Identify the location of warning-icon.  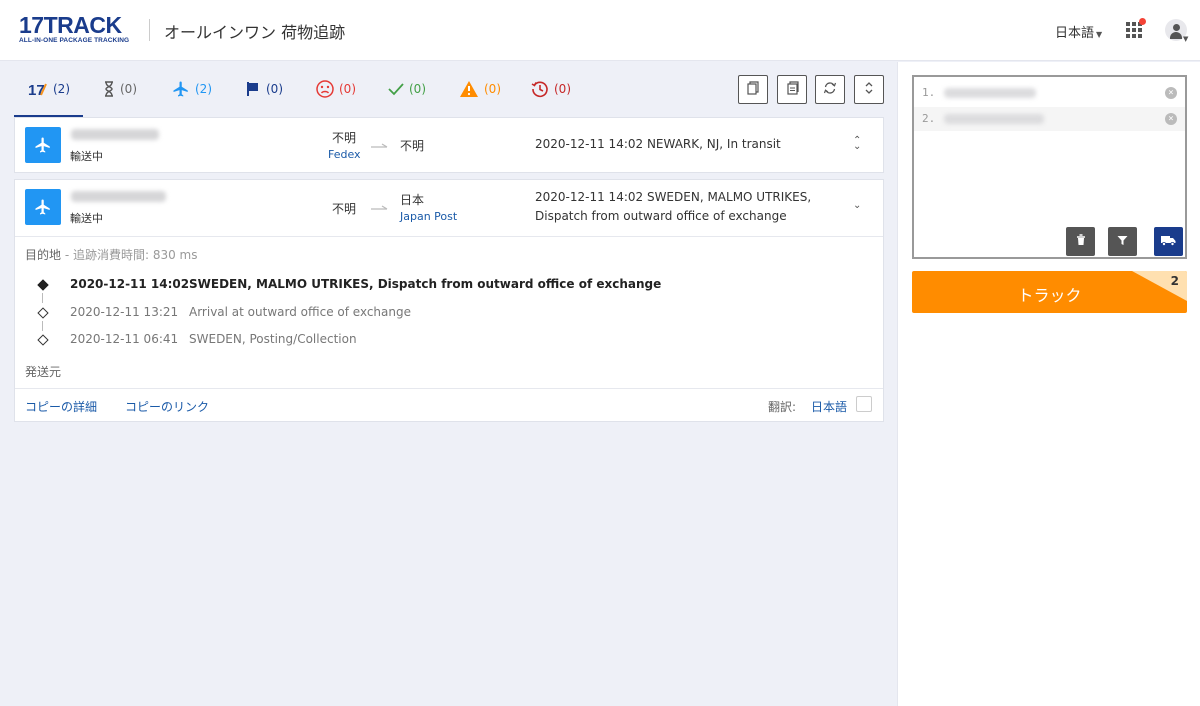
(469, 89).